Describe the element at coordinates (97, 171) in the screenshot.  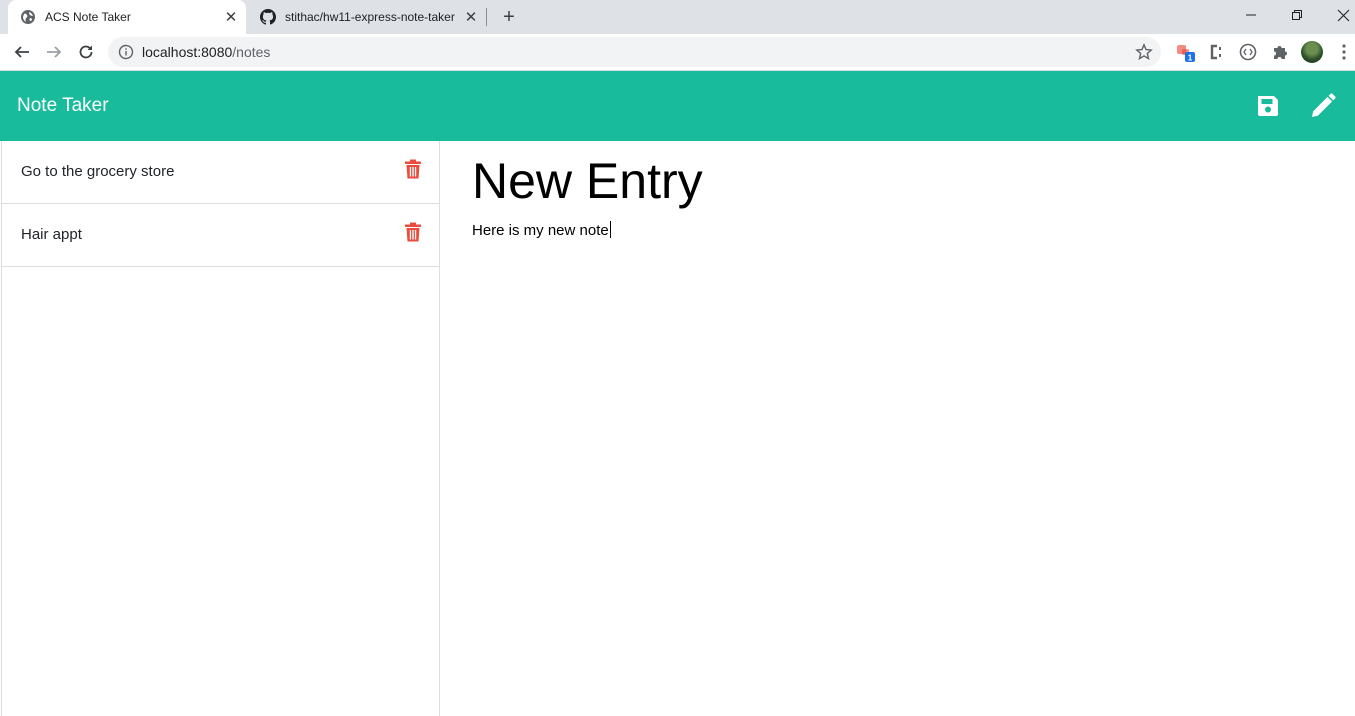
I see `note-title: Go to the grocery store` at that location.